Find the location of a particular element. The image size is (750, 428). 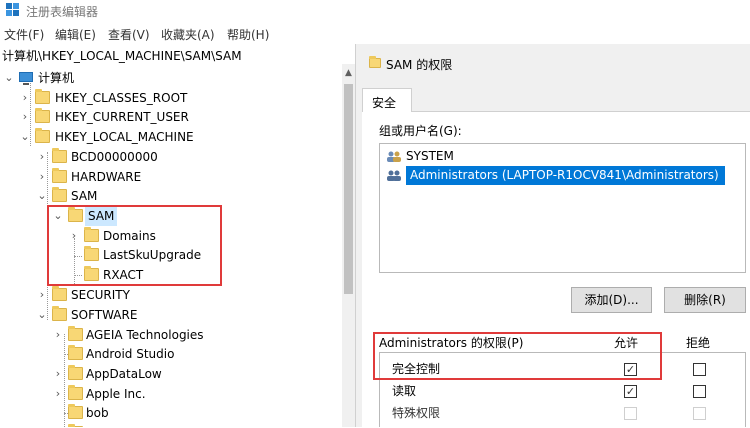

user-name: SYSTEM is located at coordinates (430, 156).